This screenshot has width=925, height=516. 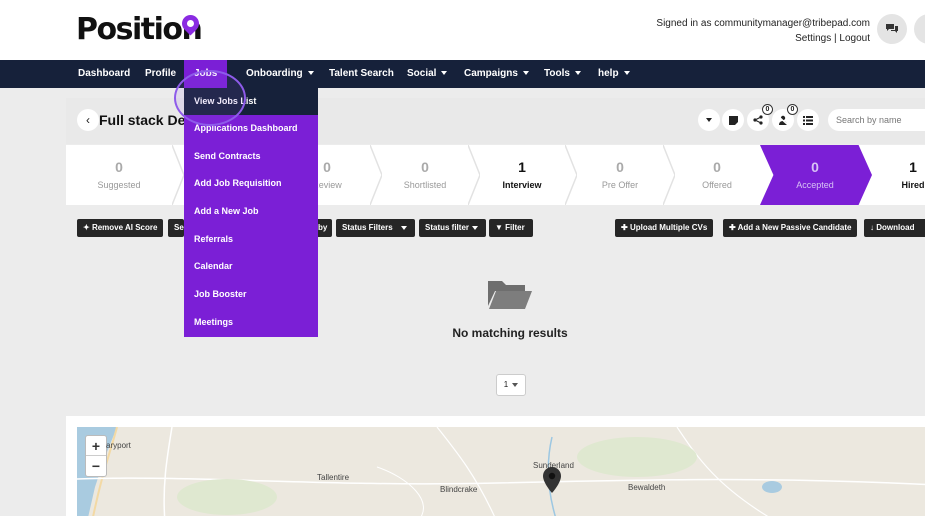 I want to click on position-logo: Position, so click(x=139, y=29).